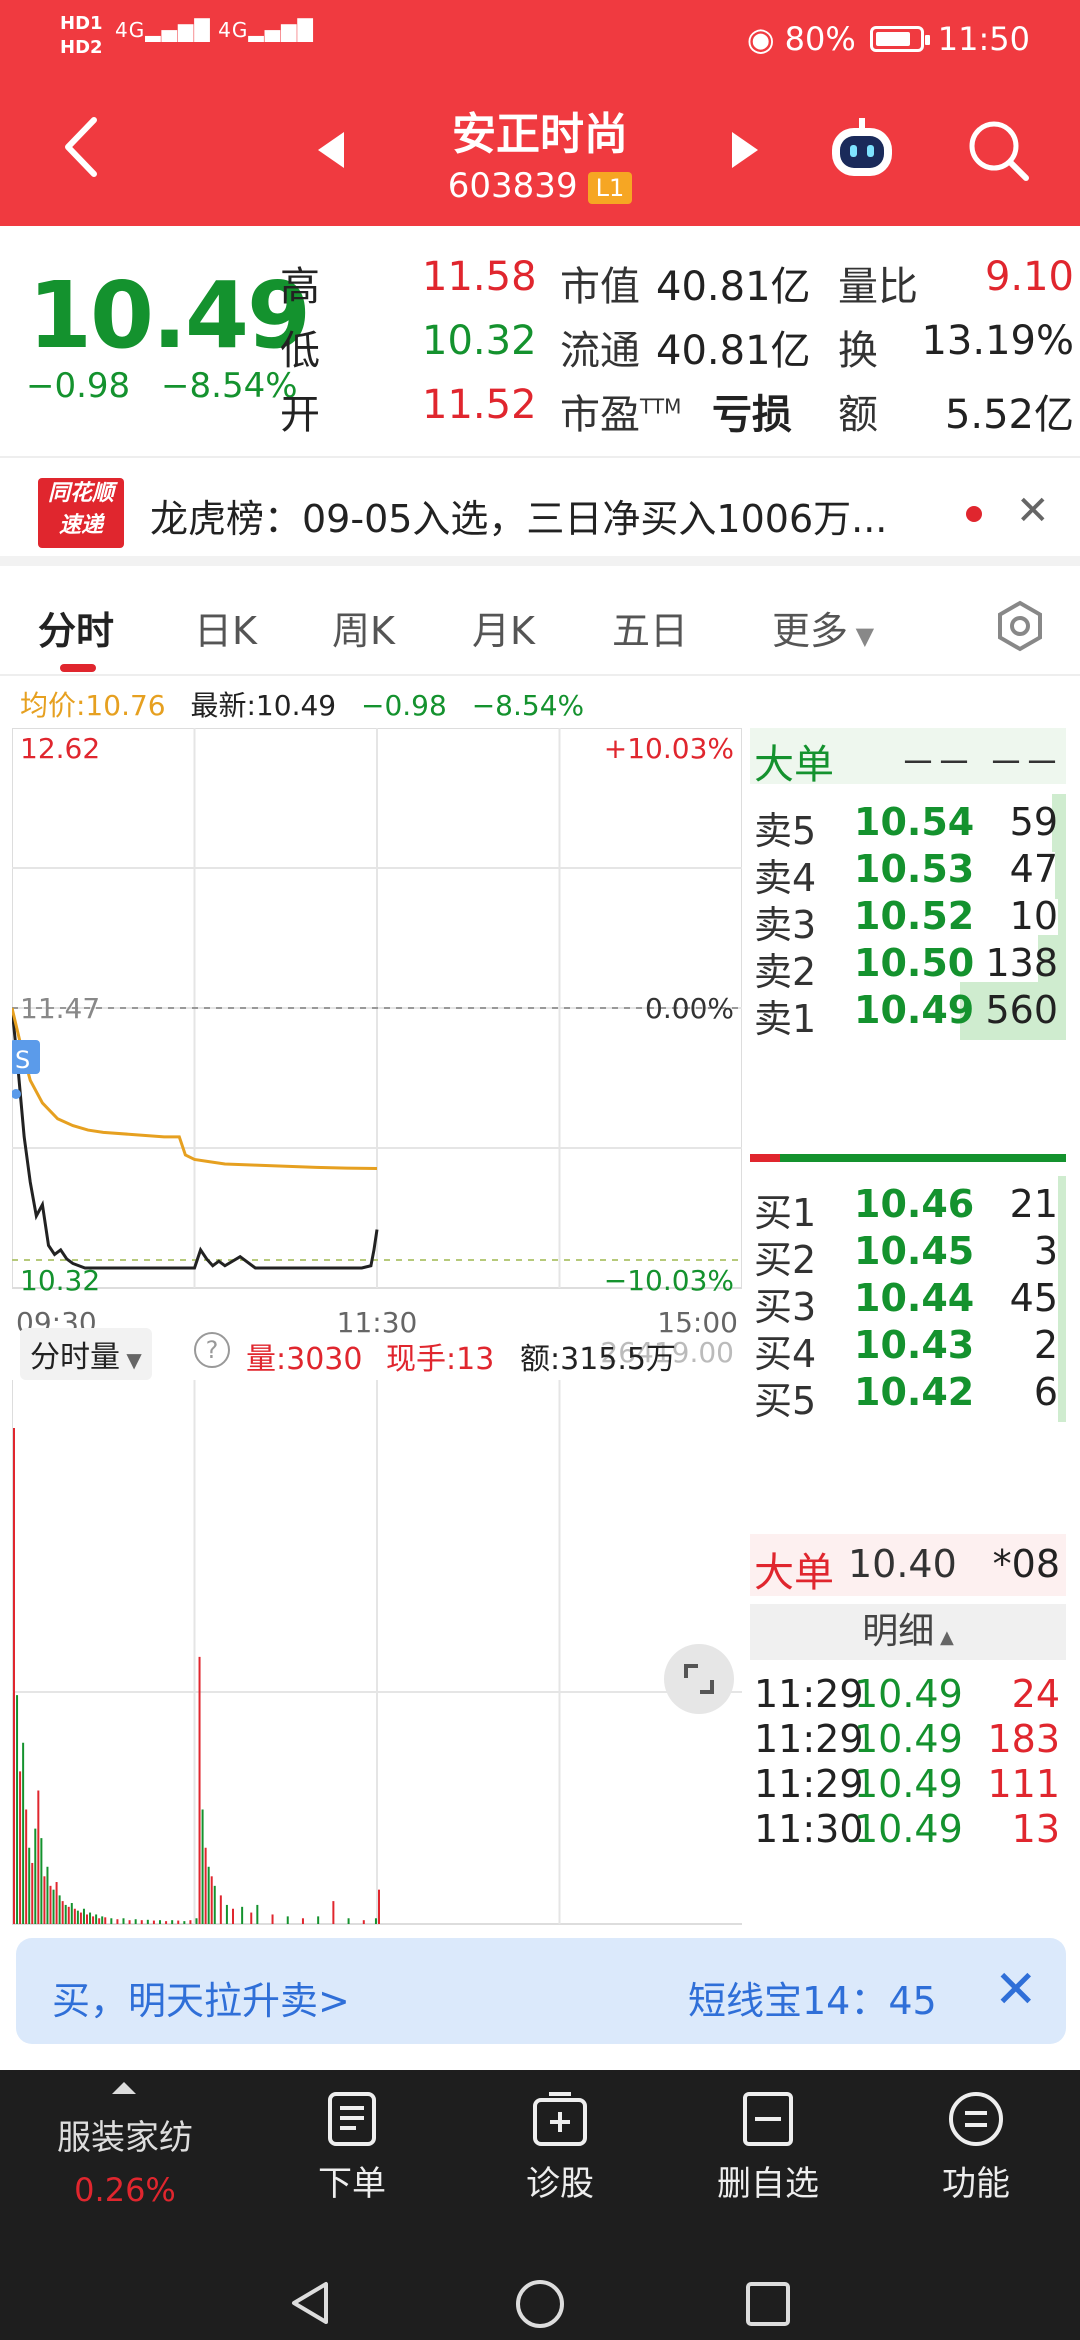 This screenshot has height=2340, width=1080. What do you see at coordinates (1023, 1739) in the screenshot?
I see `trade-volume: 183` at bounding box center [1023, 1739].